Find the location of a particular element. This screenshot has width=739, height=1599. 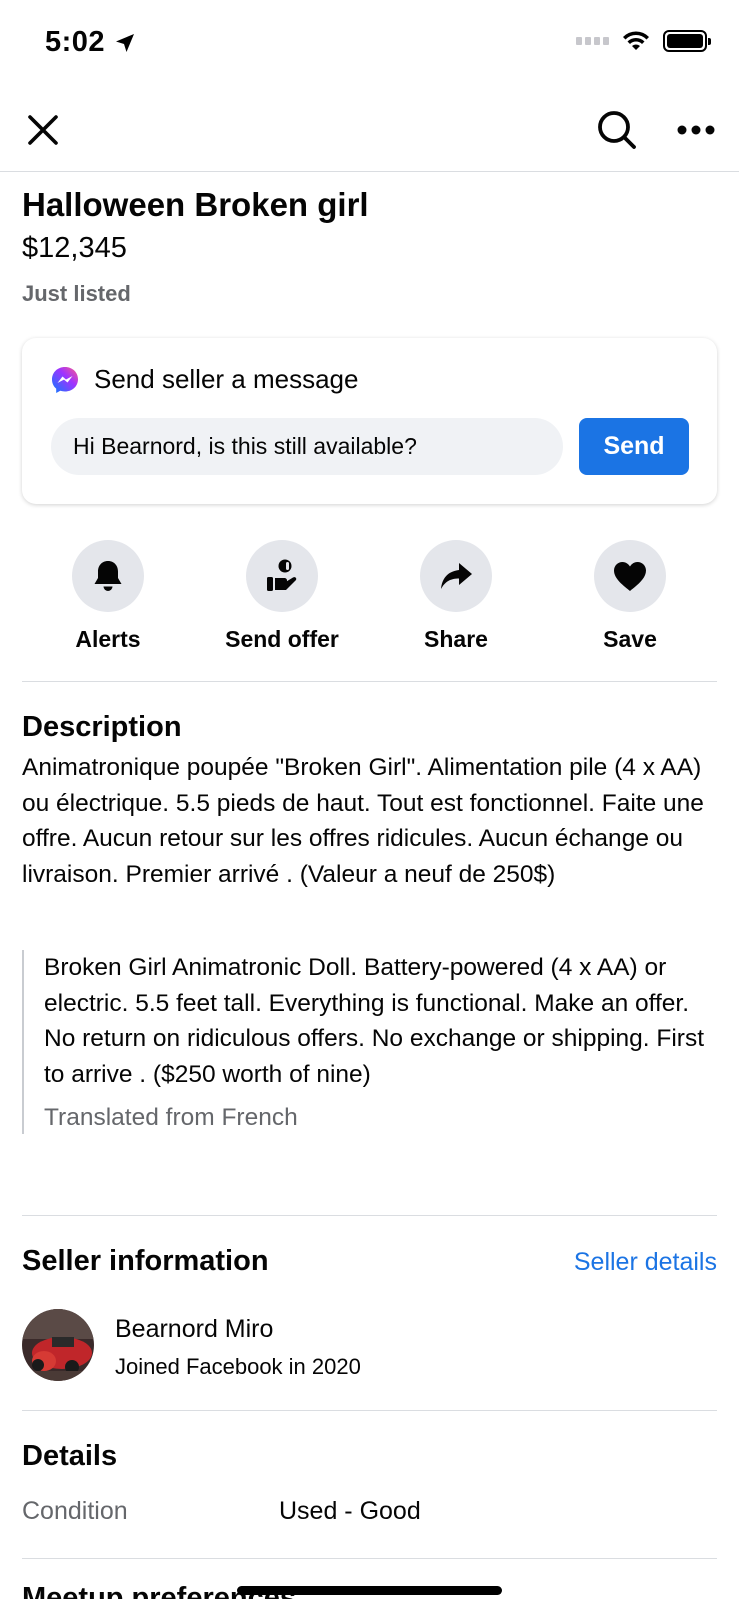

message-card: Send seller a message Send is located at coordinates (369, 421).